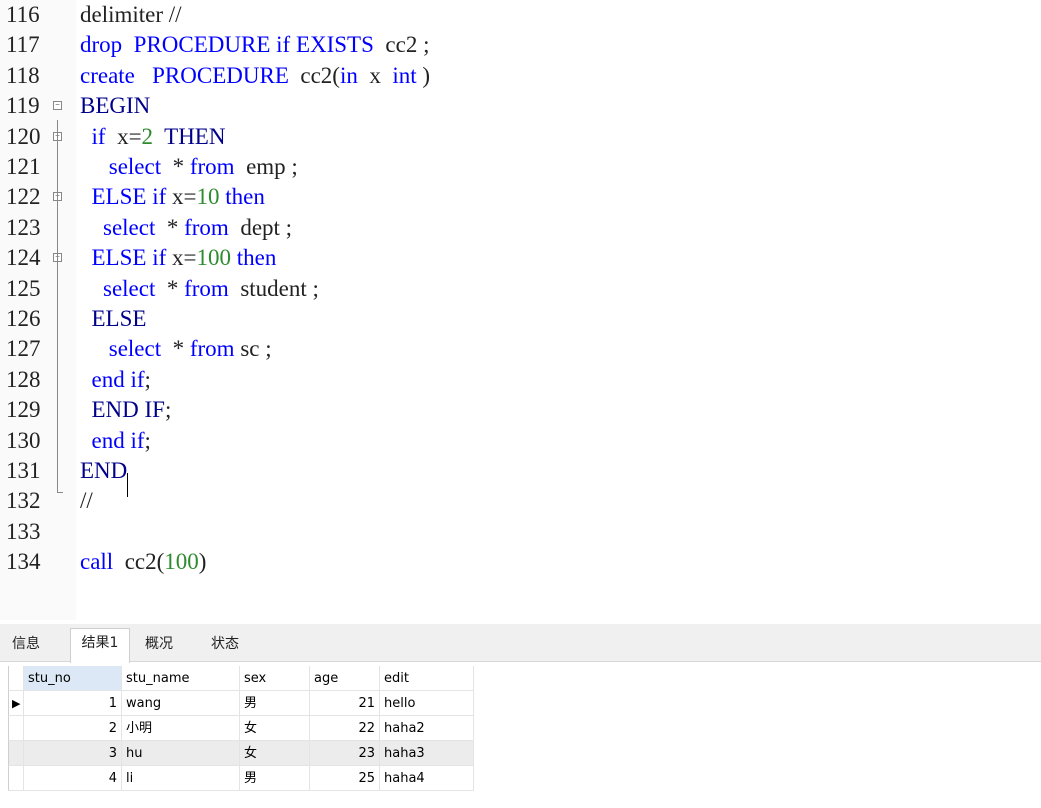 The height and width of the screenshot is (808, 1041). Describe the element at coordinates (254, 45) in the screenshot. I see `code-text: drop PROCEDURE if EXISTS cc2 ;` at that location.